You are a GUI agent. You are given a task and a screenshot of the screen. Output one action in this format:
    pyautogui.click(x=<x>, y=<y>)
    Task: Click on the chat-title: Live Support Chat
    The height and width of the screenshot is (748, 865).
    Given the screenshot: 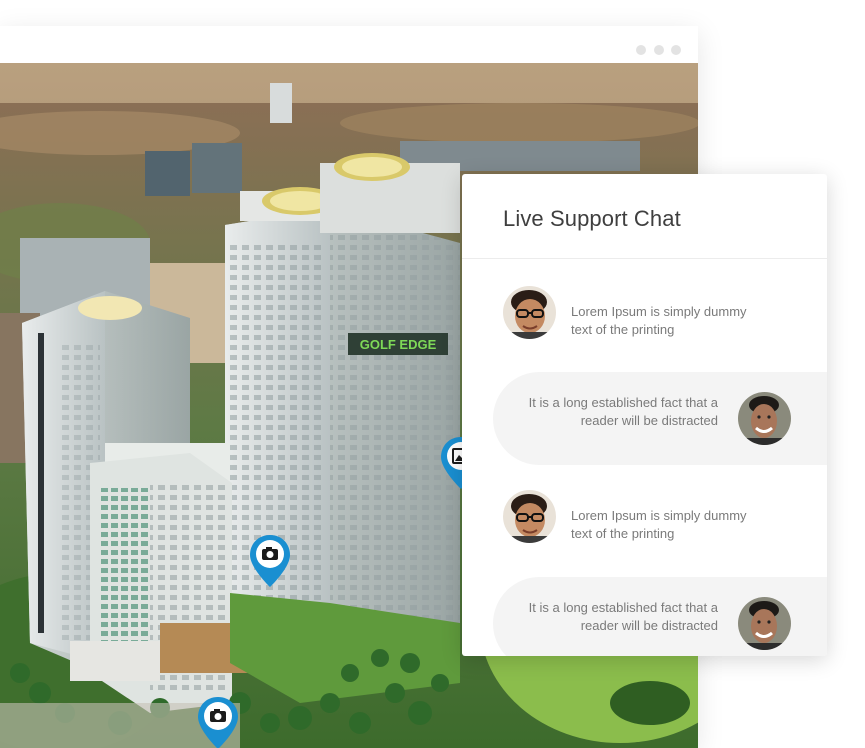 What is the action you would take?
    pyautogui.click(x=592, y=218)
    